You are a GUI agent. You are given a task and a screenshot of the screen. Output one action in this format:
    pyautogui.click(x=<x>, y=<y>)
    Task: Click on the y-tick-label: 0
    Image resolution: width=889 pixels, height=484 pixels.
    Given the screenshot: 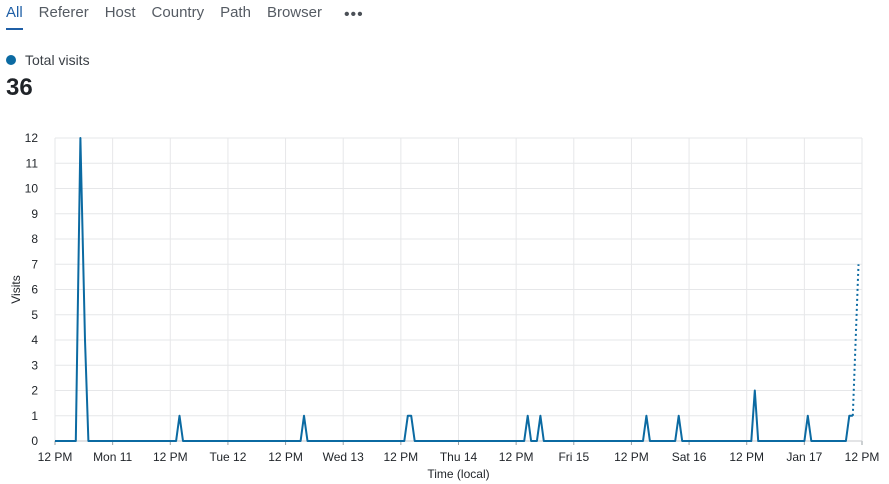 What is the action you would take?
    pyautogui.click(x=34, y=441)
    